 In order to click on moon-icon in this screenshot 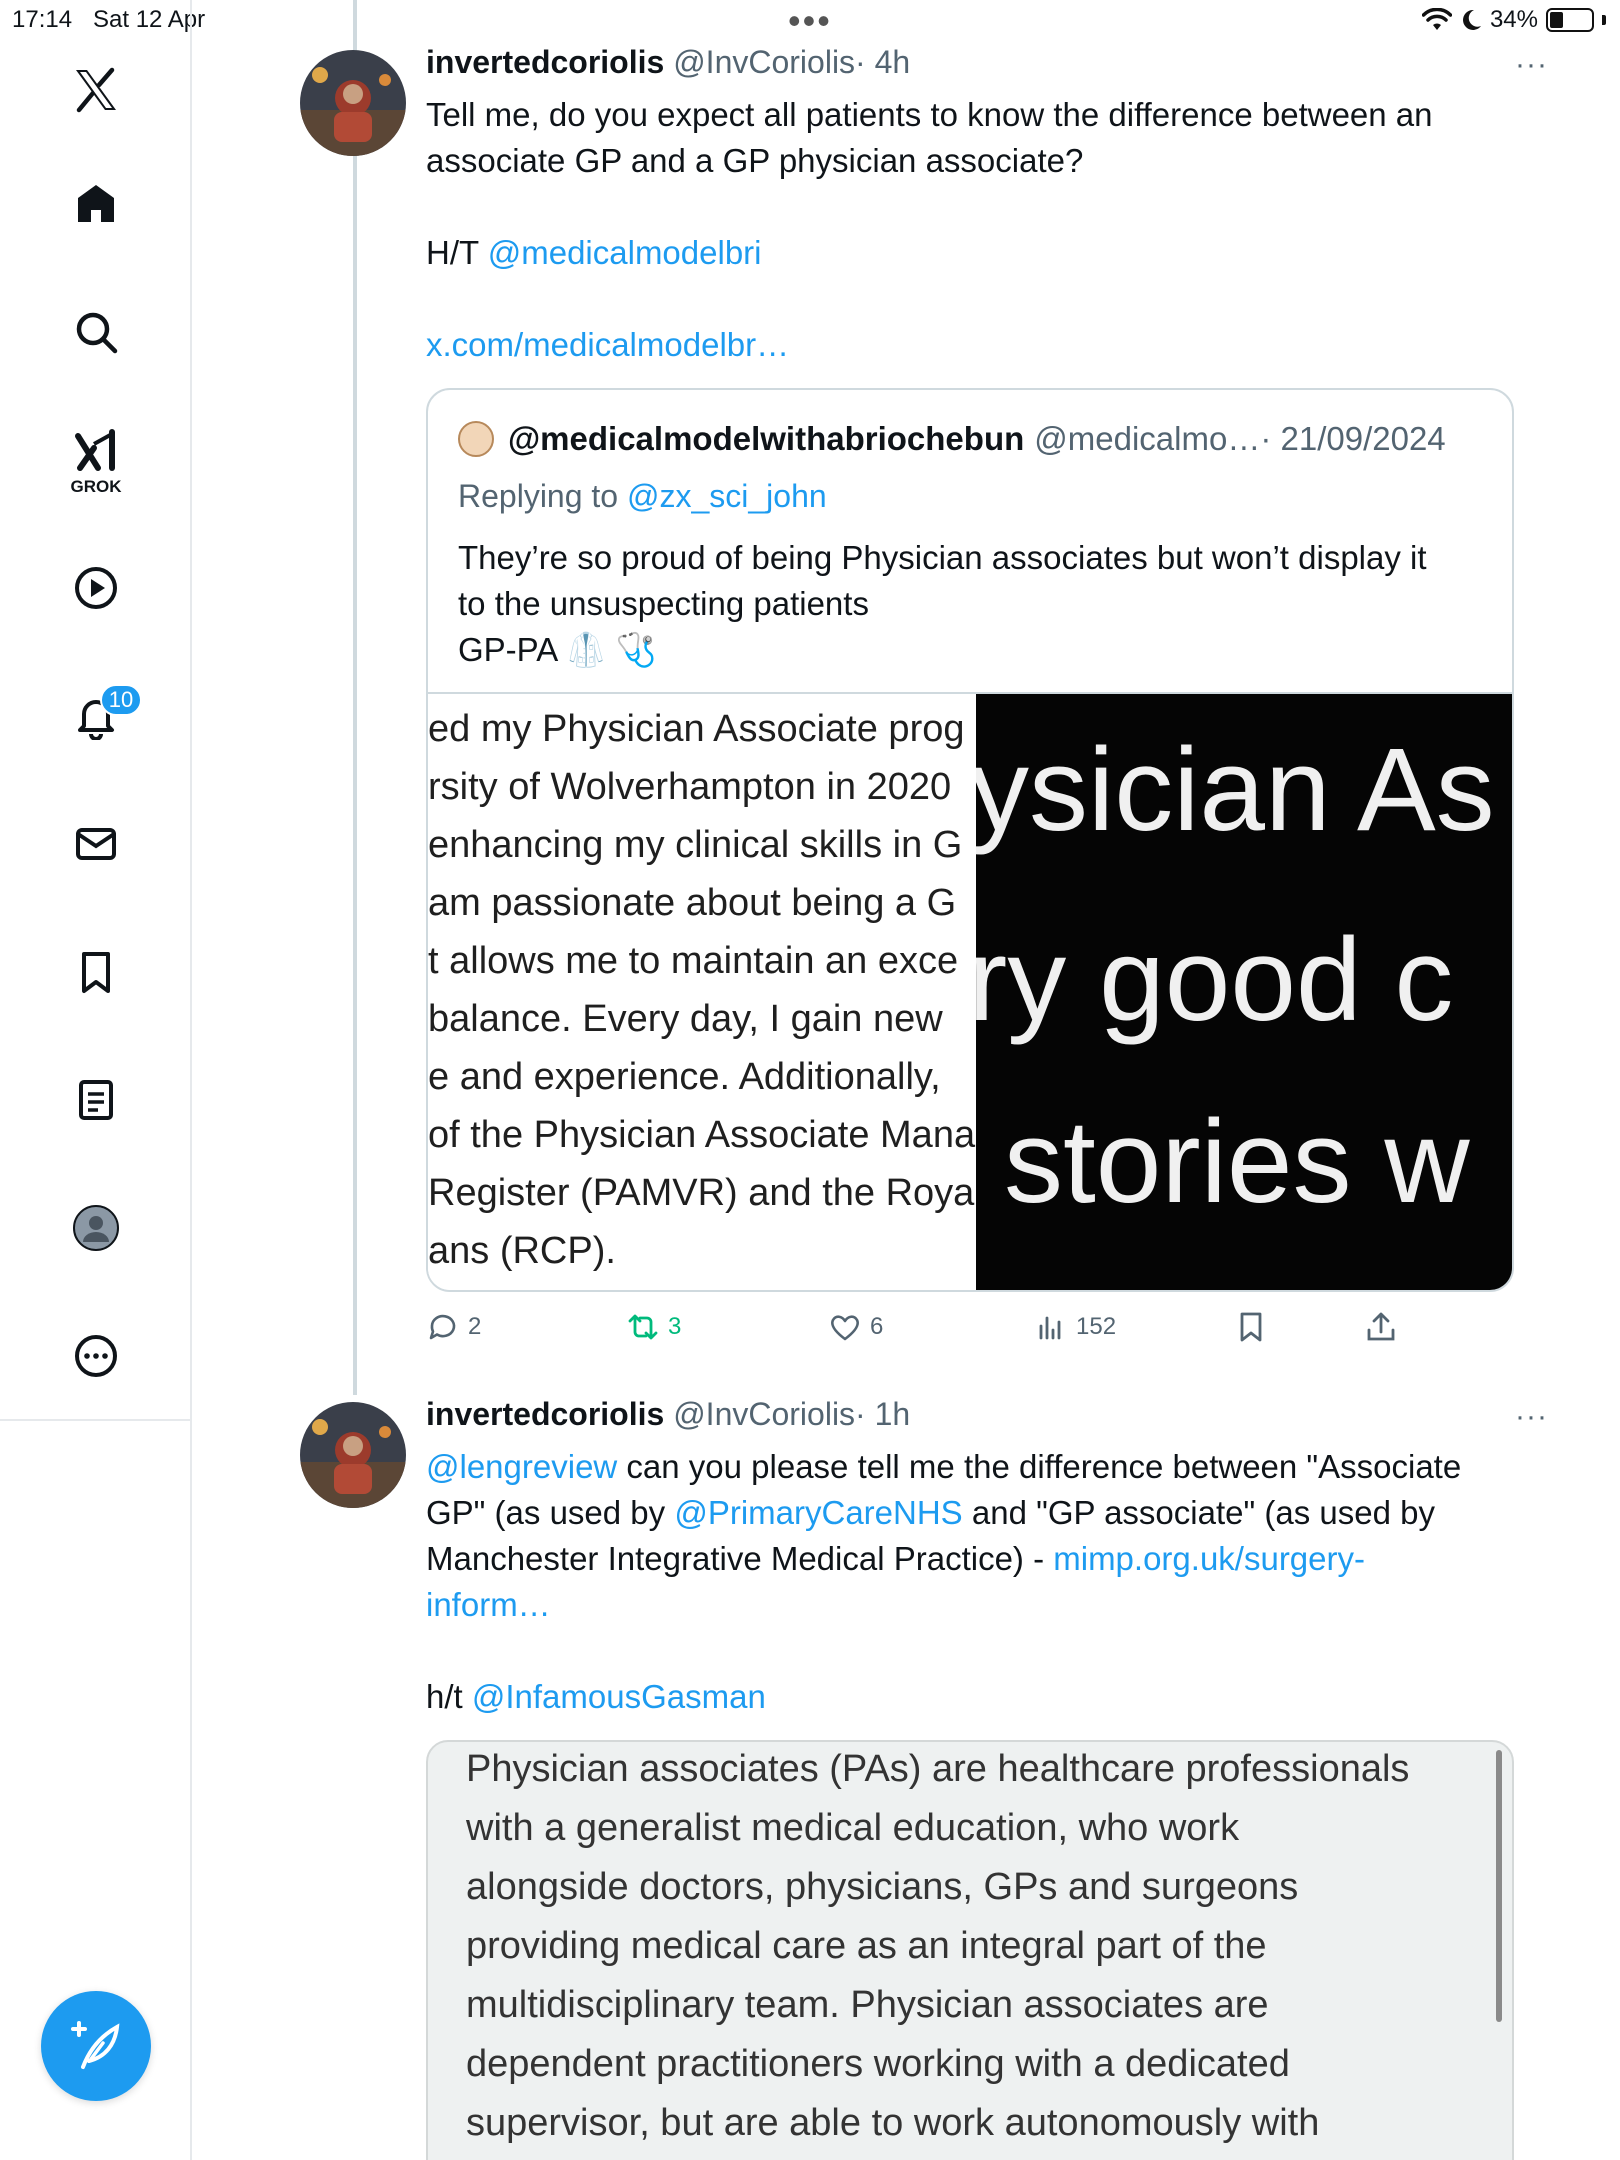, I will do `click(1471, 19)`.